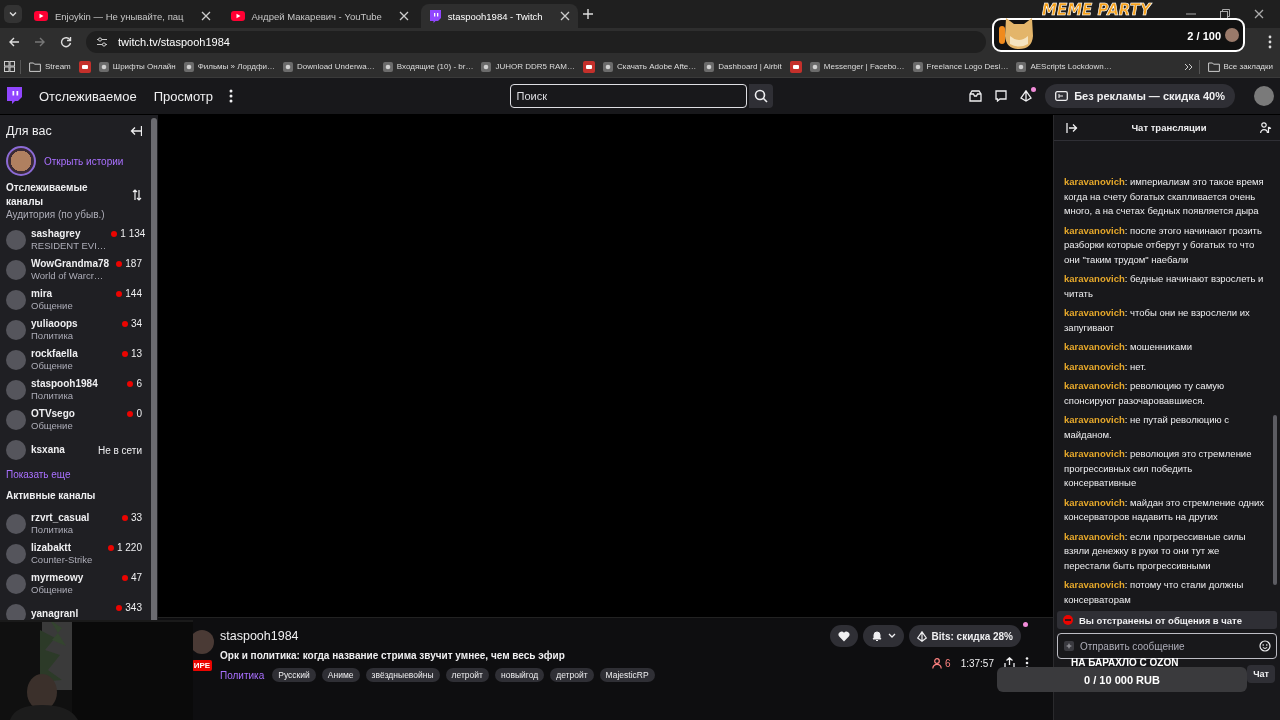 Image resolution: width=1280 pixels, height=720 pixels. Describe the element at coordinates (467, 675) in the screenshot. I see `tag: летройт` at that location.